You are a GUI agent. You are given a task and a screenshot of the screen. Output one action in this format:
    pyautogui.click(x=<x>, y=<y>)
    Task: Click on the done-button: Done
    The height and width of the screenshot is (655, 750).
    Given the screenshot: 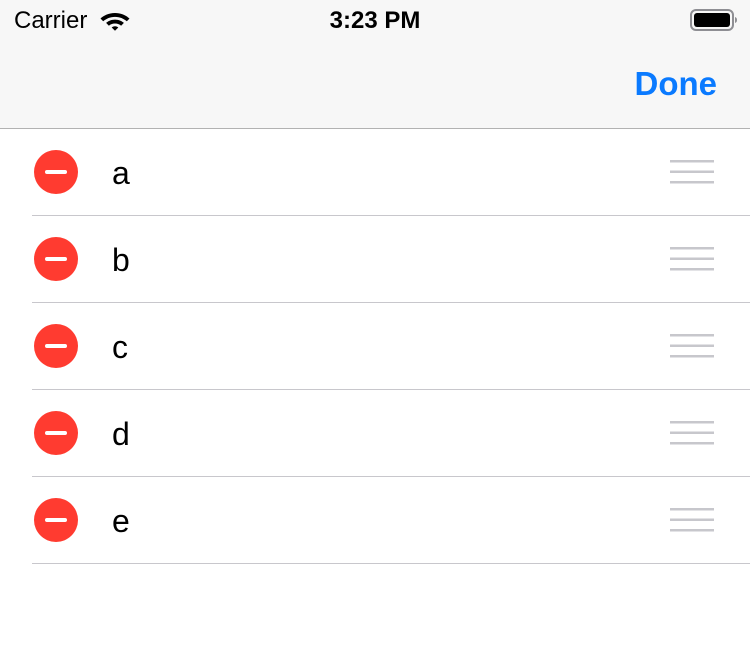 What is the action you would take?
    pyautogui.click(x=676, y=84)
    